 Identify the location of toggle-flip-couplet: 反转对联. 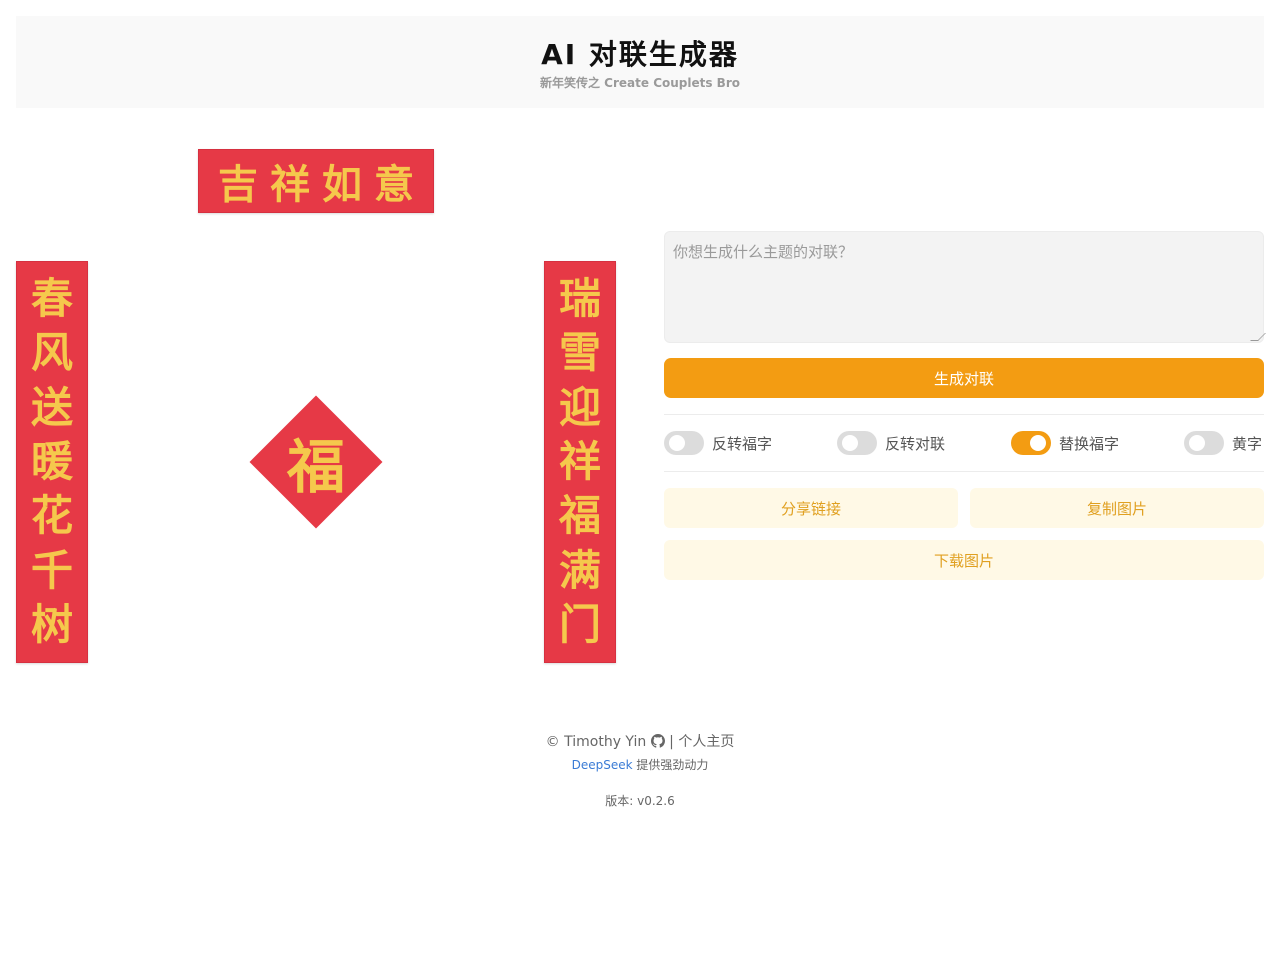
(891, 443).